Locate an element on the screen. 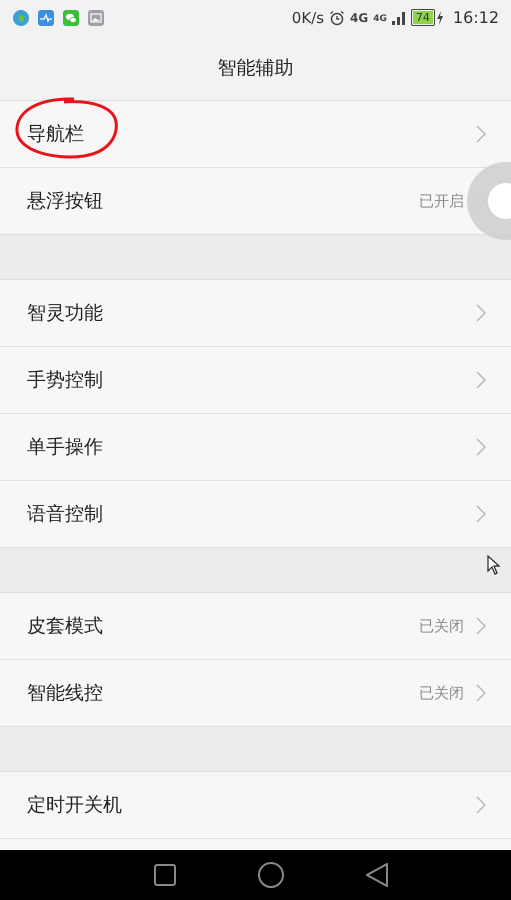  mouse-cursor is located at coordinates (494, 565).